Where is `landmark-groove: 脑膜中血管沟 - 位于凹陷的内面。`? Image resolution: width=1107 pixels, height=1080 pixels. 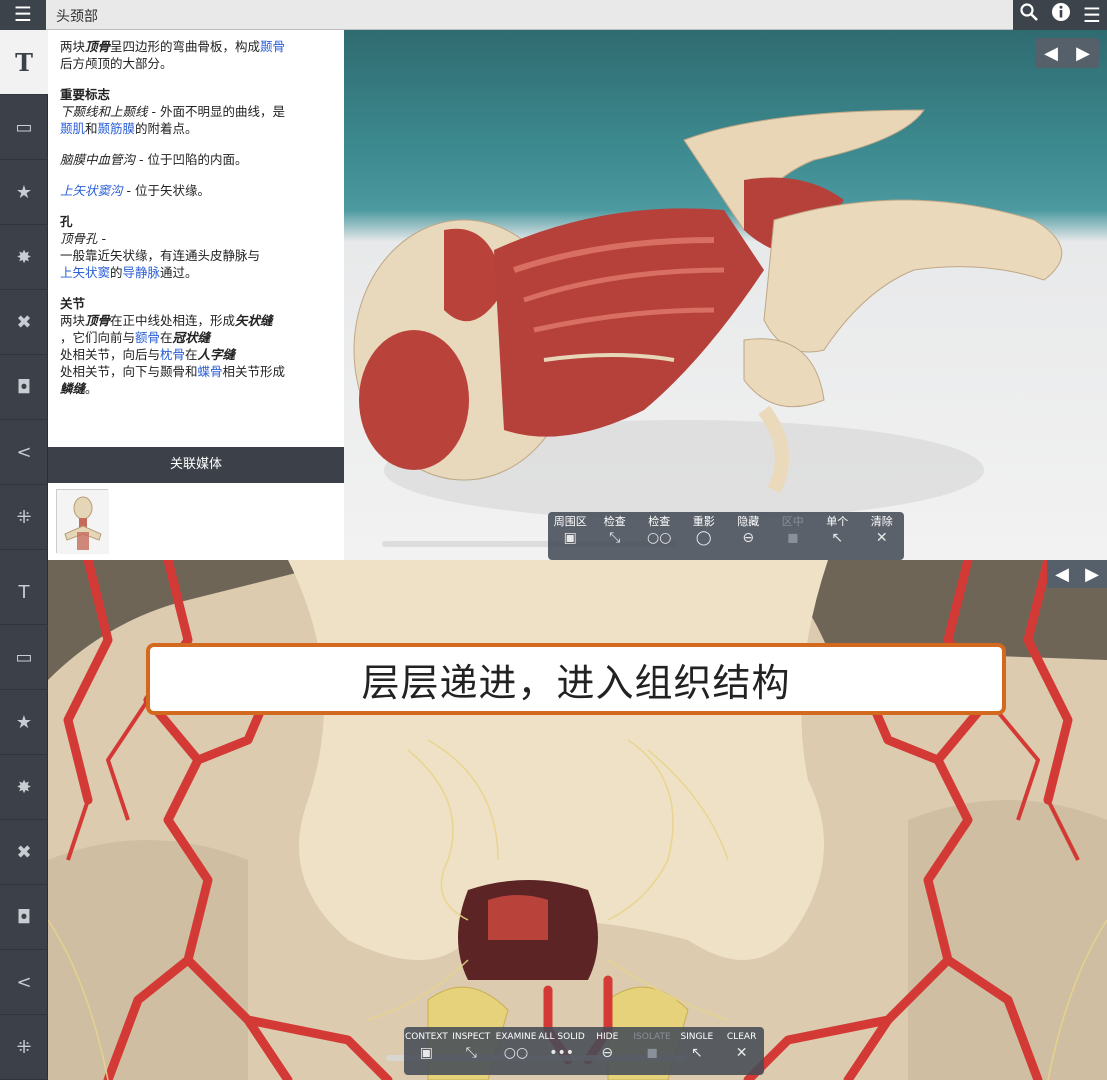 landmark-groove: 脑膜中血管沟 - 位于凹陷的内面。 is located at coordinates (196, 159).